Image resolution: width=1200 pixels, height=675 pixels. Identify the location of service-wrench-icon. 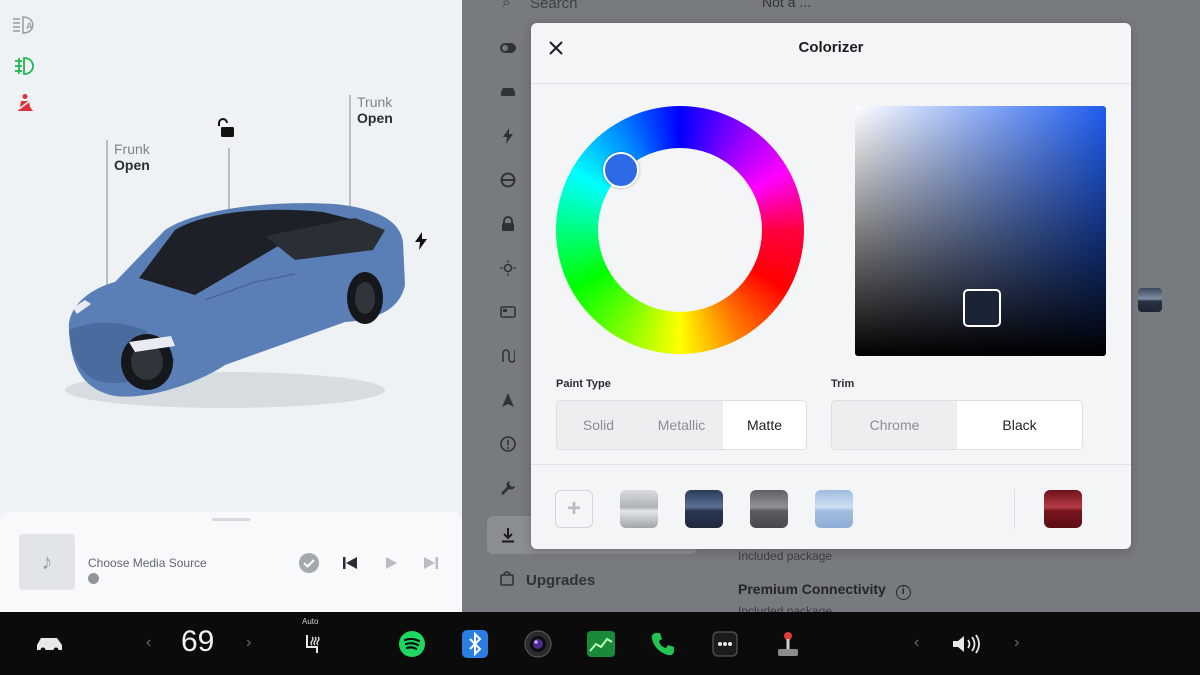
(508, 488).